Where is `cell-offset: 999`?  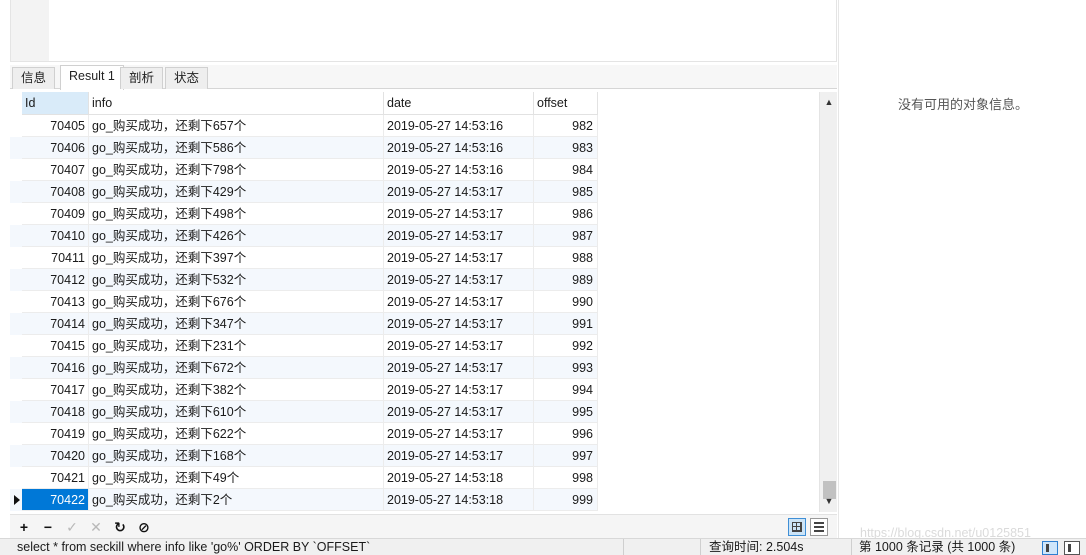 cell-offset: 999 is located at coordinates (566, 500).